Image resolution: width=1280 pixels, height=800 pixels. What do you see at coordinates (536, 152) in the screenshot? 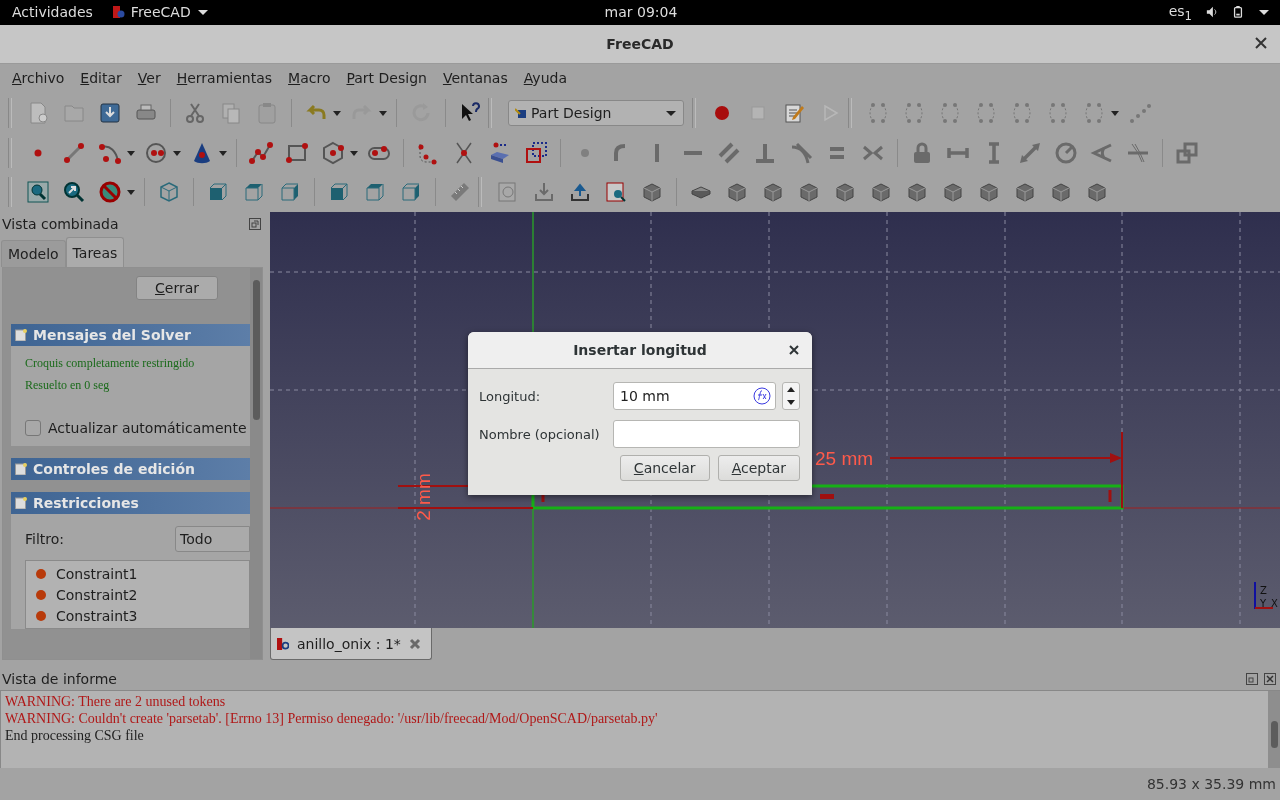
I see `dashed-square-icon` at bounding box center [536, 152].